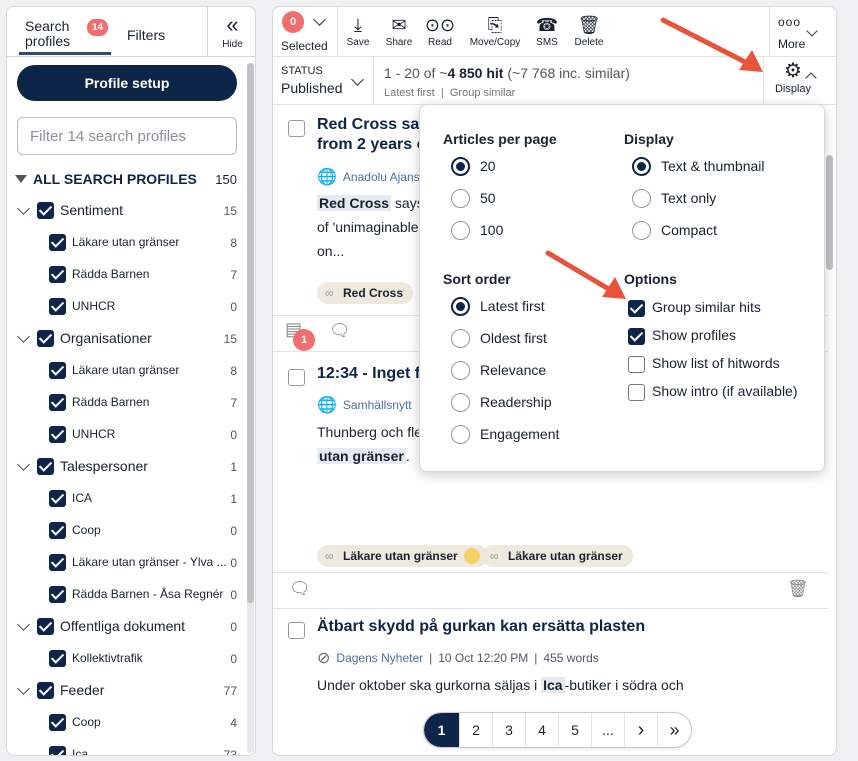 This screenshot has width=858, height=761. Describe the element at coordinates (125, 563) in the screenshot. I see `profile-row: Läkare utan gränser - Ylva ... 0` at that location.